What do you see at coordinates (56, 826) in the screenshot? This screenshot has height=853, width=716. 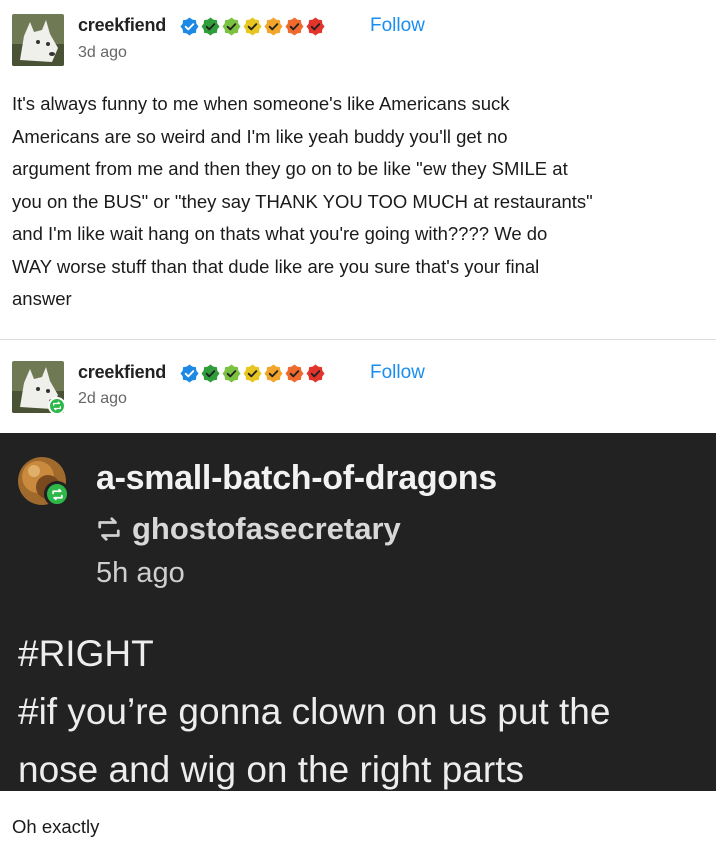 I see `reply-text: Oh exactly` at bounding box center [56, 826].